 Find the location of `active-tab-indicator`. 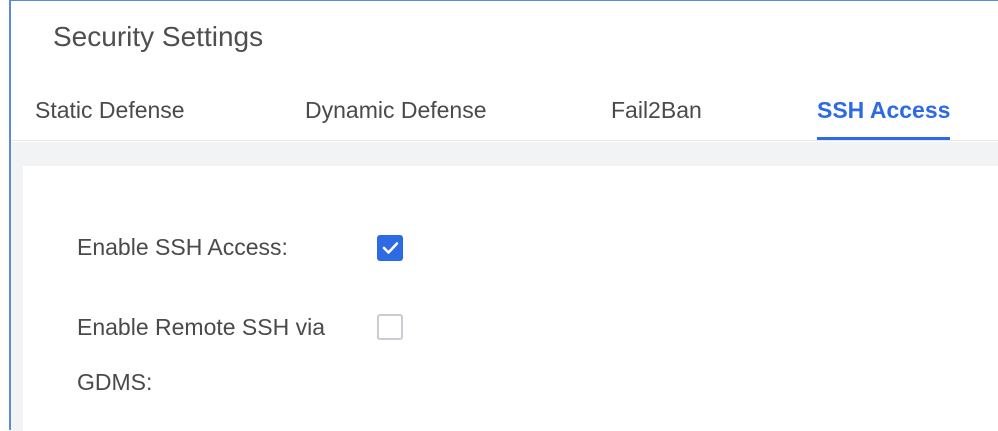

active-tab-indicator is located at coordinates (884, 138).